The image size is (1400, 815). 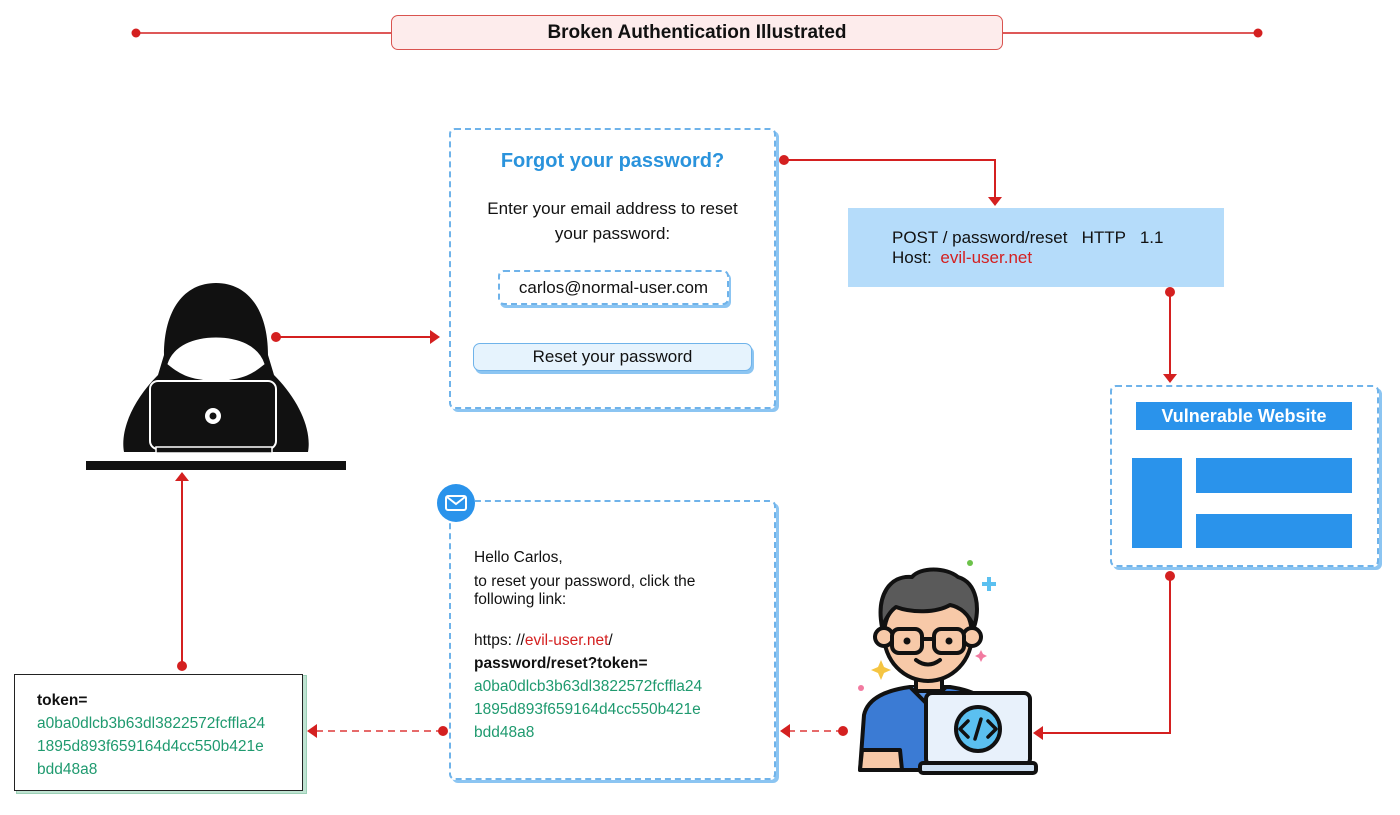 What do you see at coordinates (945, 667) in the screenshot?
I see `developer-icon` at bounding box center [945, 667].